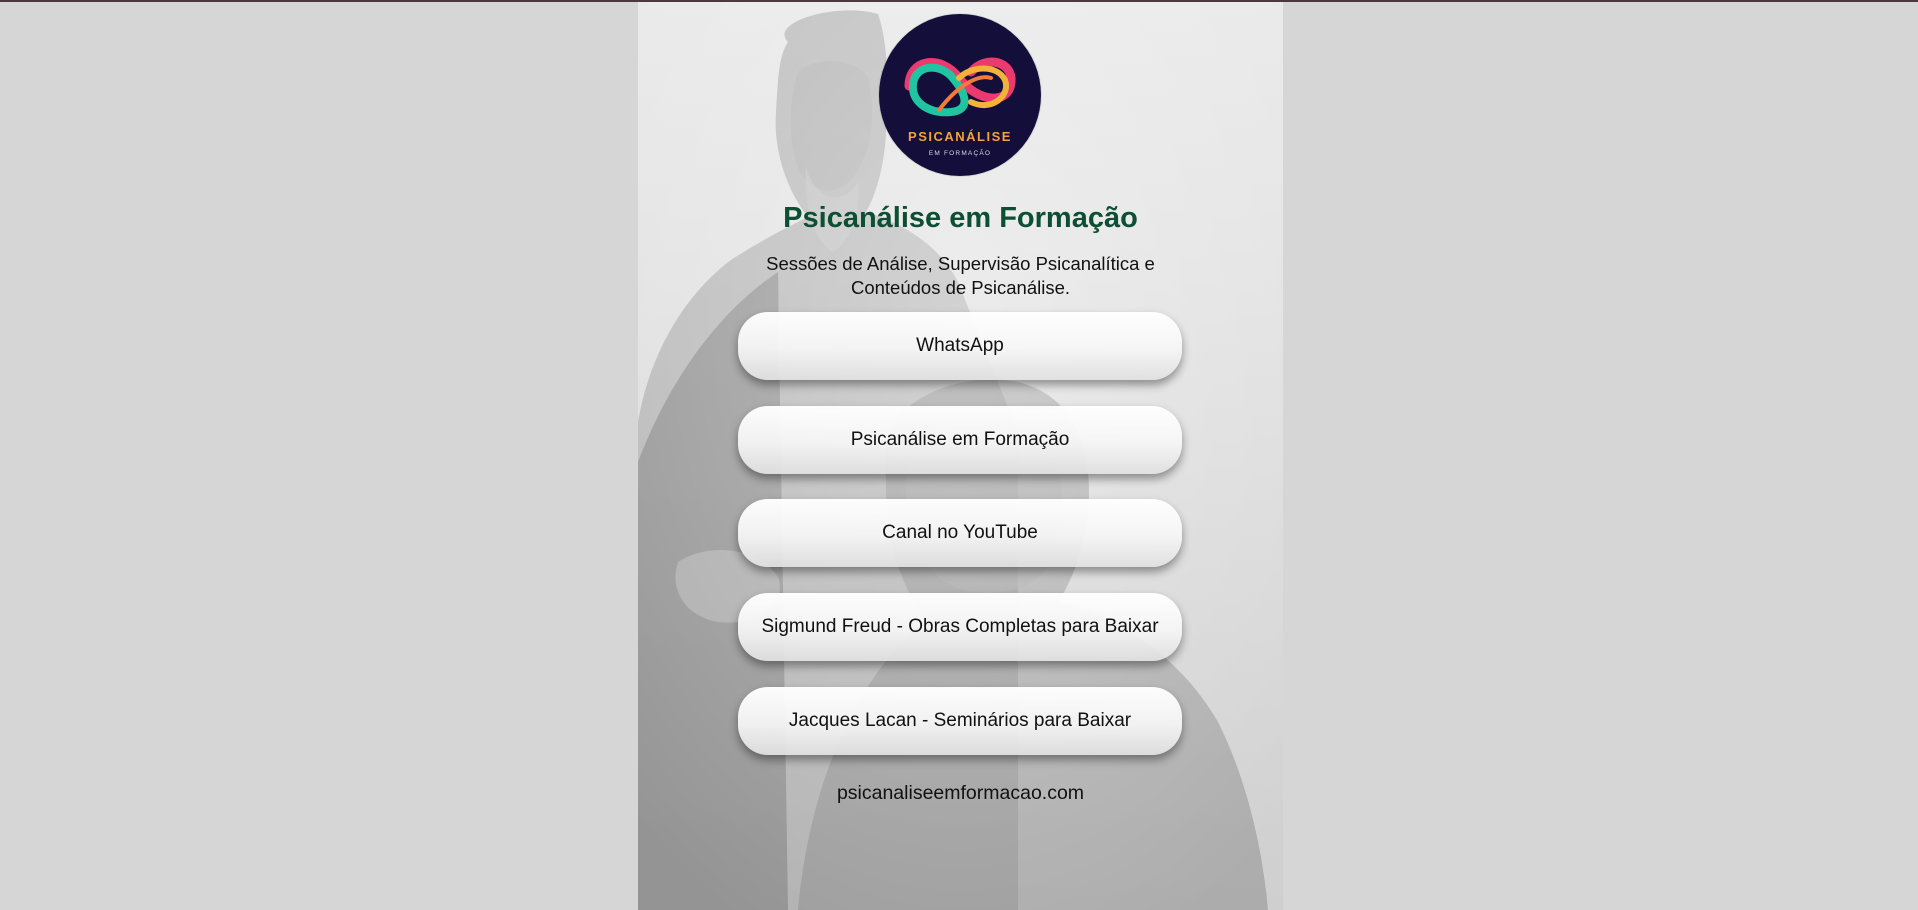 The width and height of the screenshot is (1918, 910). What do you see at coordinates (960, 533) in the screenshot?
I see `youtube-channel-link-button: Canal no YouTube` at bounding box center [960, 533].